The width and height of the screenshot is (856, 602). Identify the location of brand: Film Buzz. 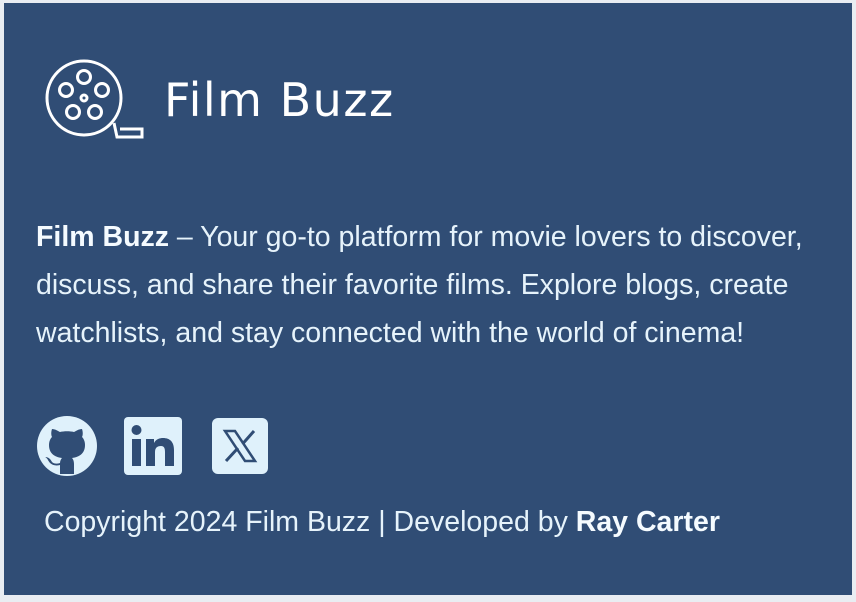
(219, 100).